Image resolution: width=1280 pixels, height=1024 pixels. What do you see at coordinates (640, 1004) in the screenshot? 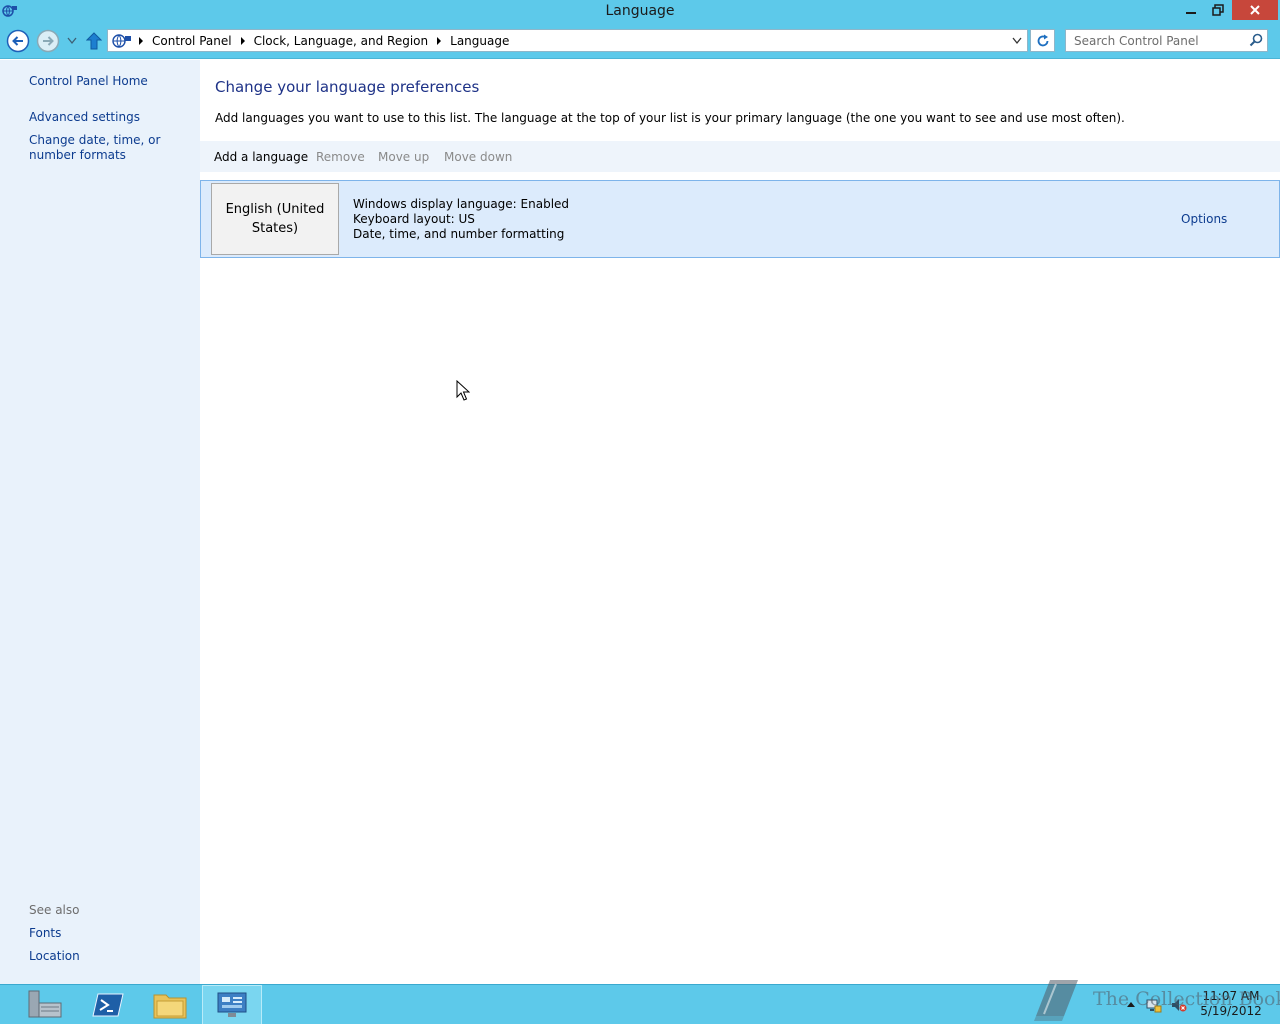
I see `taskbar: 11:07 AM 5/19/2012` at bounding box center [640, 1004].